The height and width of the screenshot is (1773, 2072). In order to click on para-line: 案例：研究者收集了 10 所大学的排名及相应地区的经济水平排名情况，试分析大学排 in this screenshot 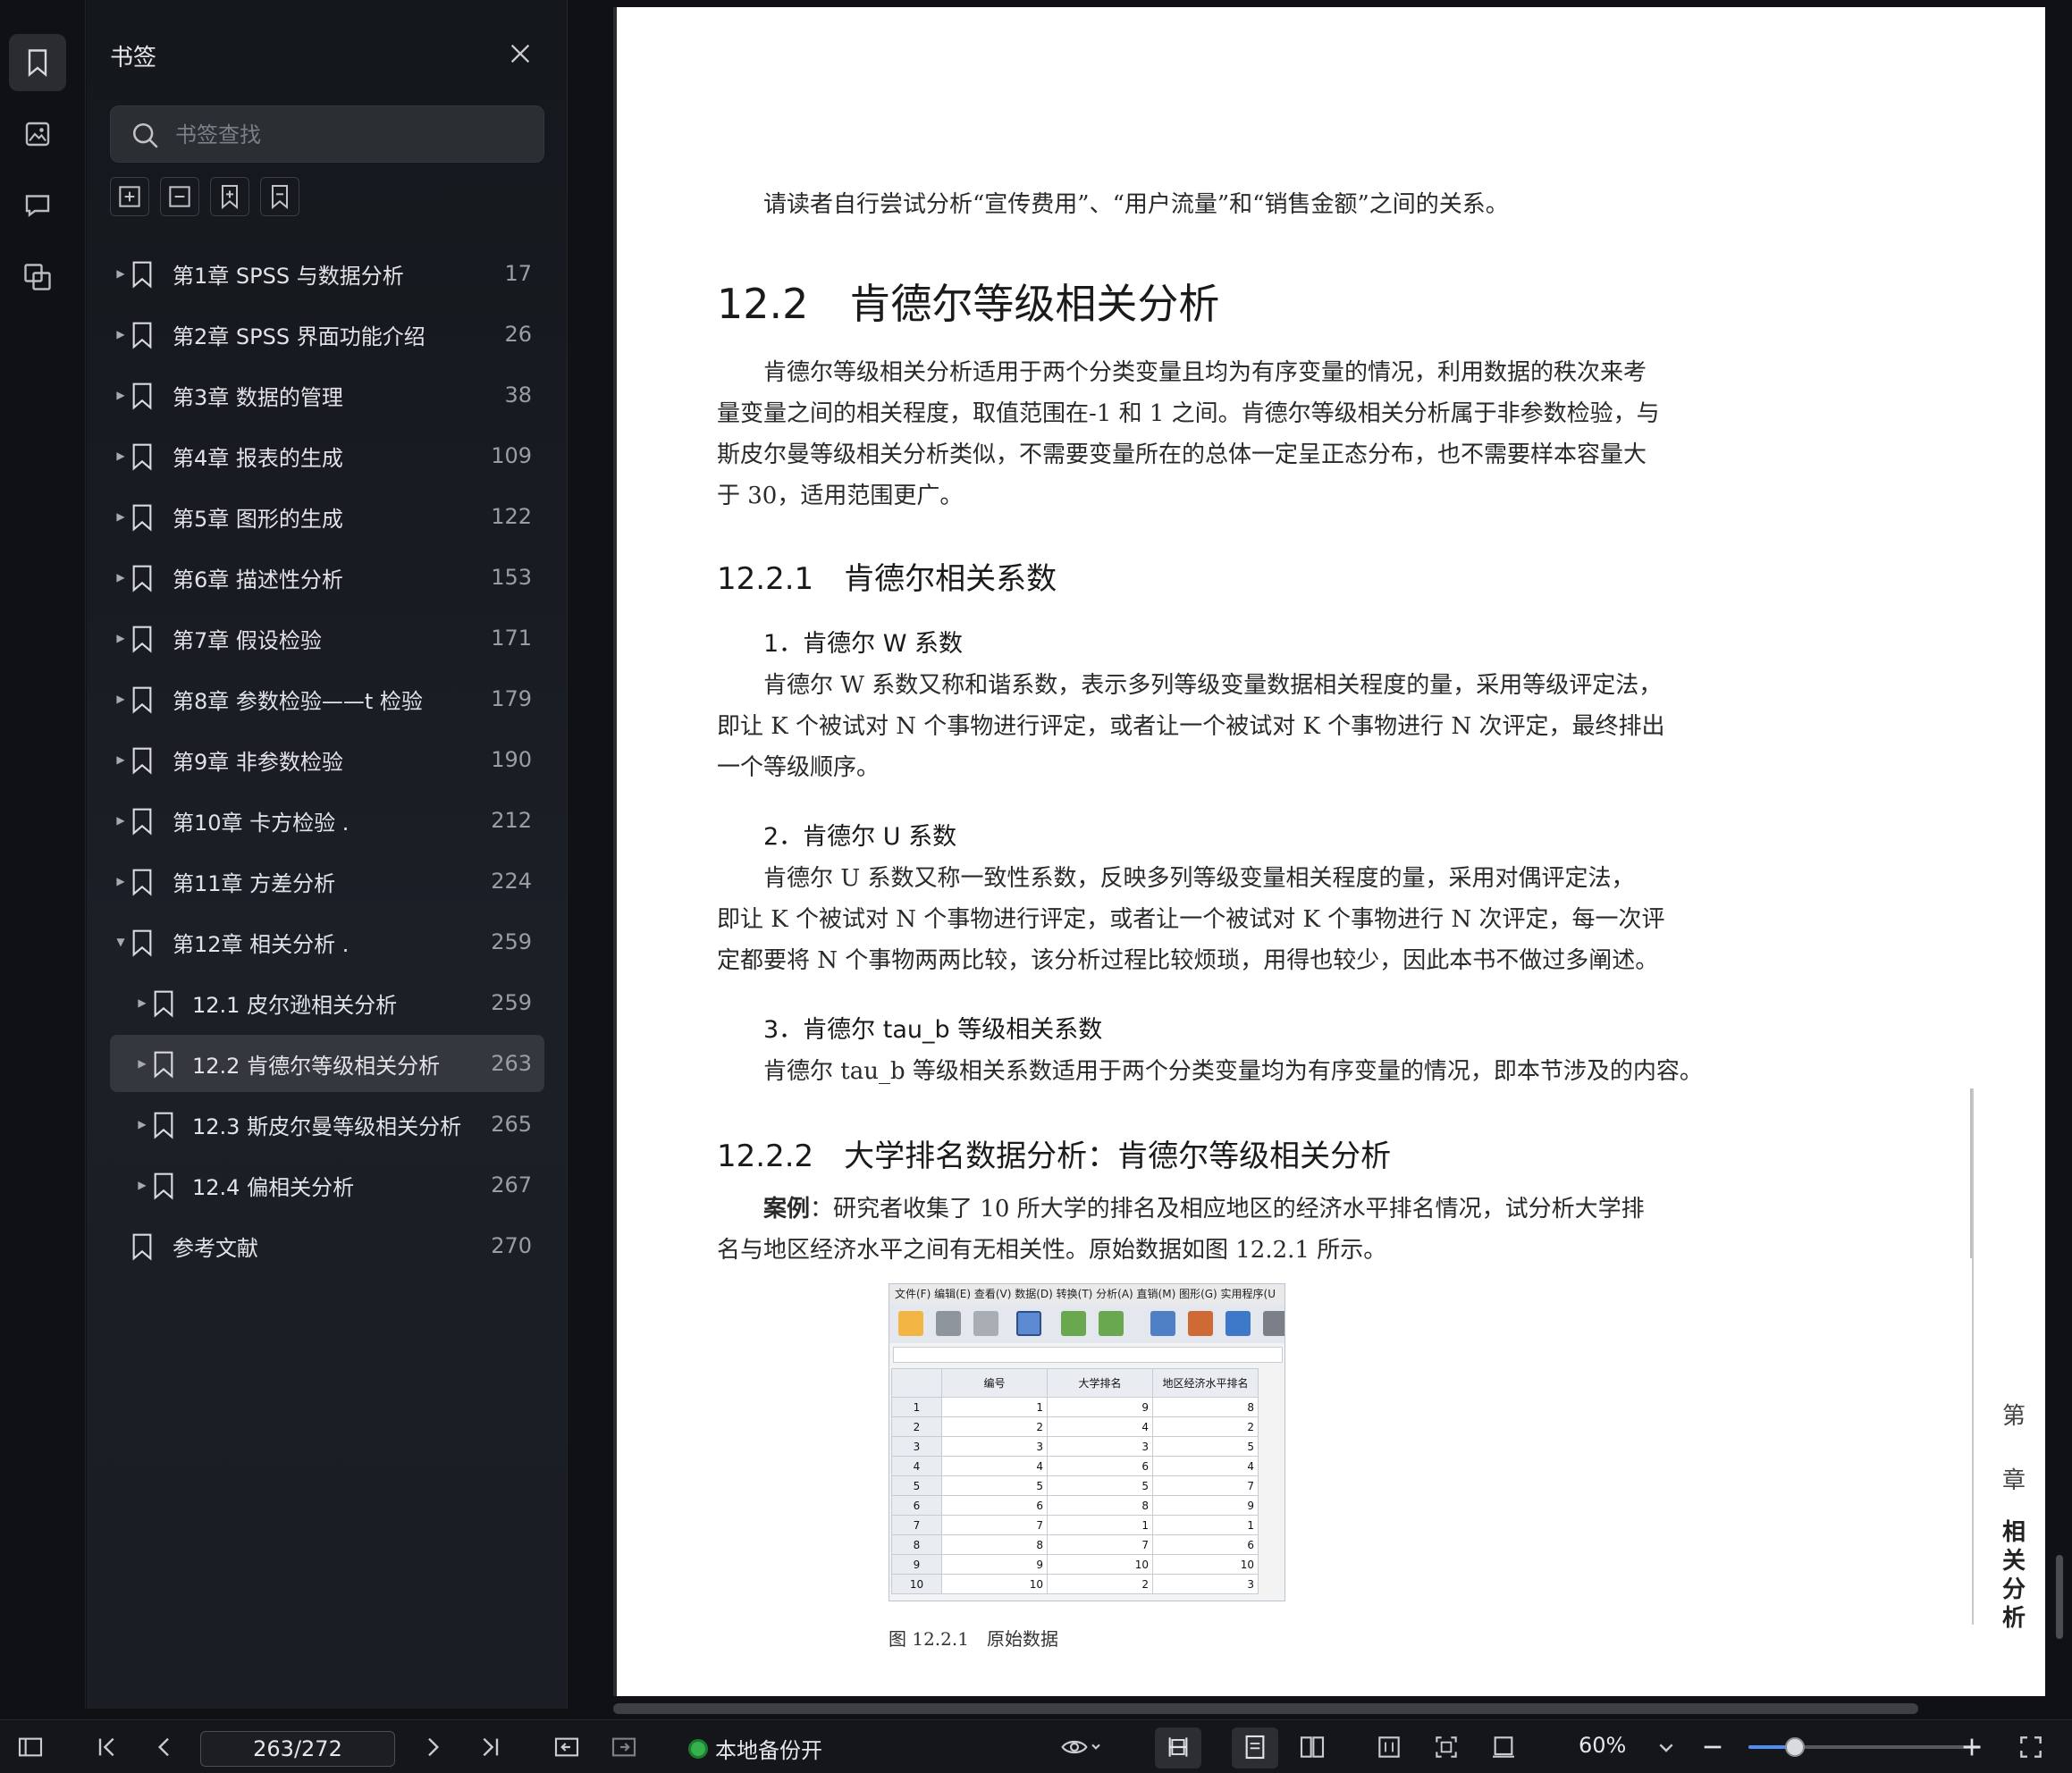, I will do `click(1181, 1209)`.